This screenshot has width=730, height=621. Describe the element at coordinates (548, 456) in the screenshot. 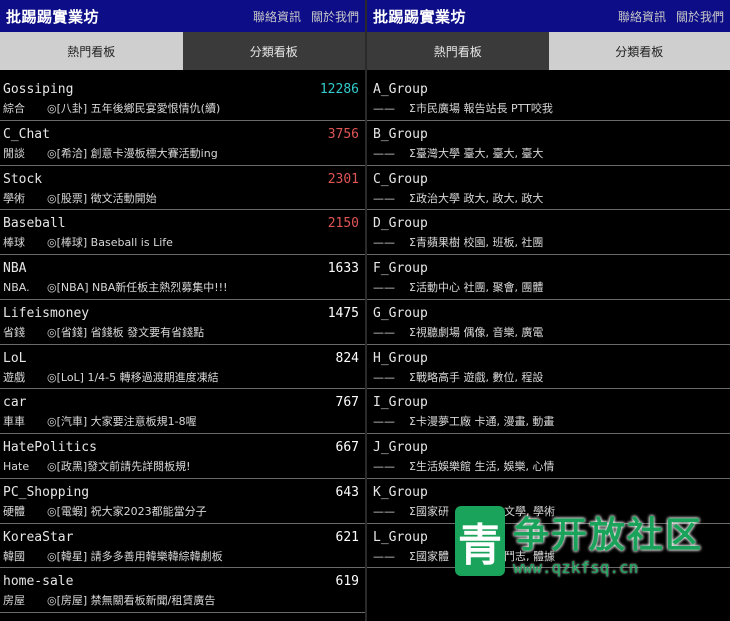

I see `group-row: J_Group —— Σ生活娛樂館 生活, 娛樂, 心情` at that location.